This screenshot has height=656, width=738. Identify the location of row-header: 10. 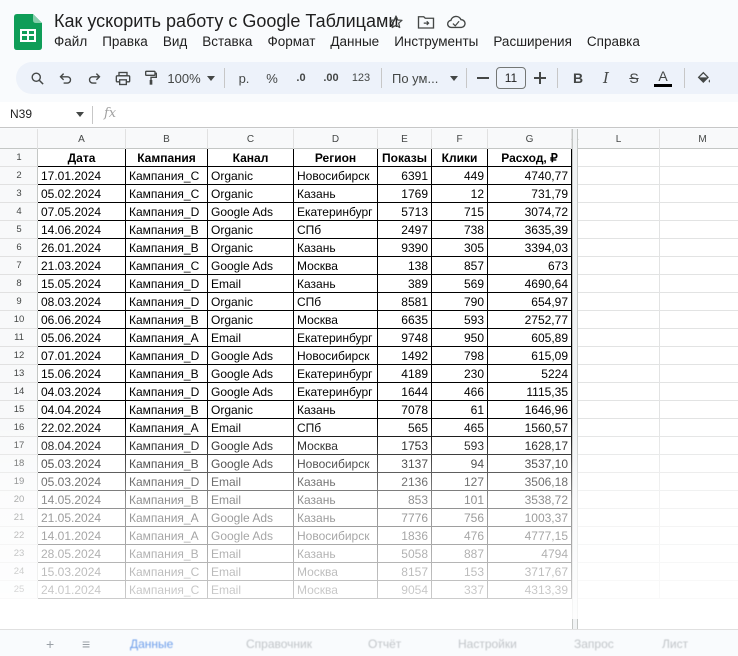
(19, 320).